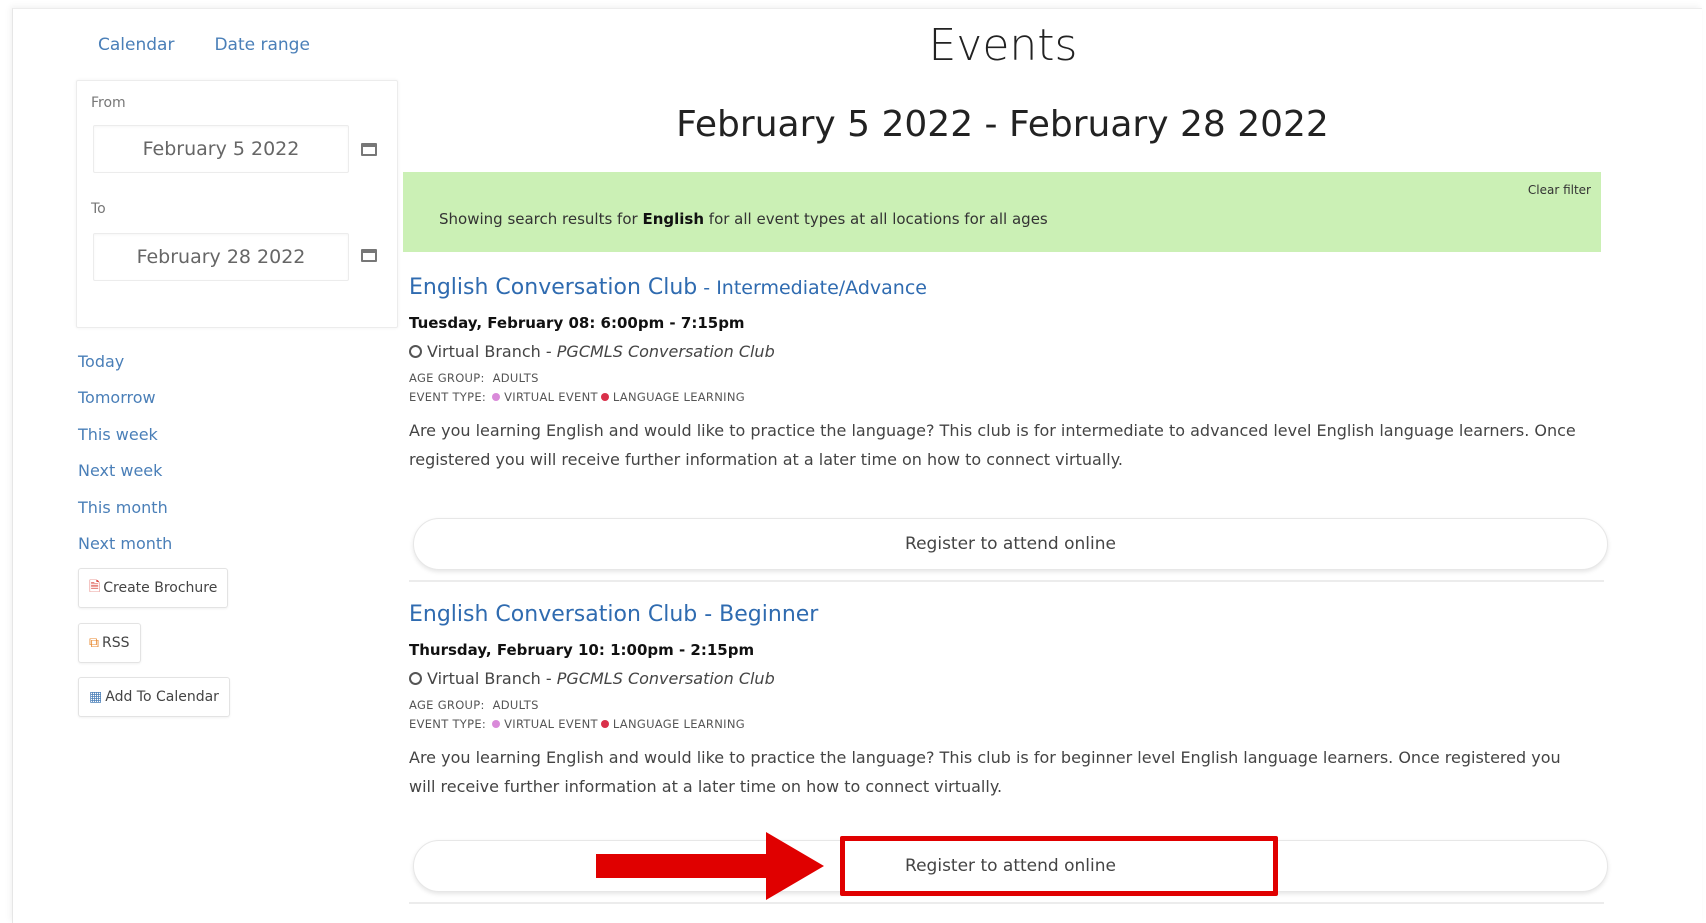 The height and width of the screenshot is (923, 1706). I want to click on link-next-month: Next month, so click(125, 550).